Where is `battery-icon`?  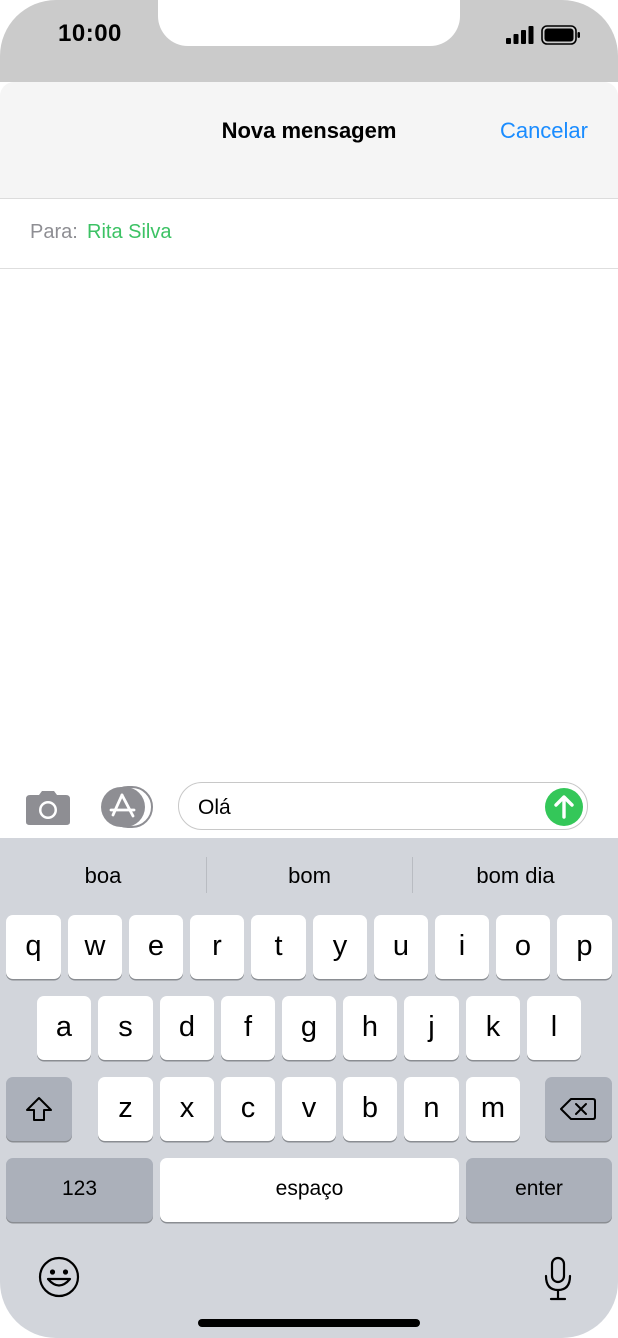 battery-icon is located at coordinates (560, 35).